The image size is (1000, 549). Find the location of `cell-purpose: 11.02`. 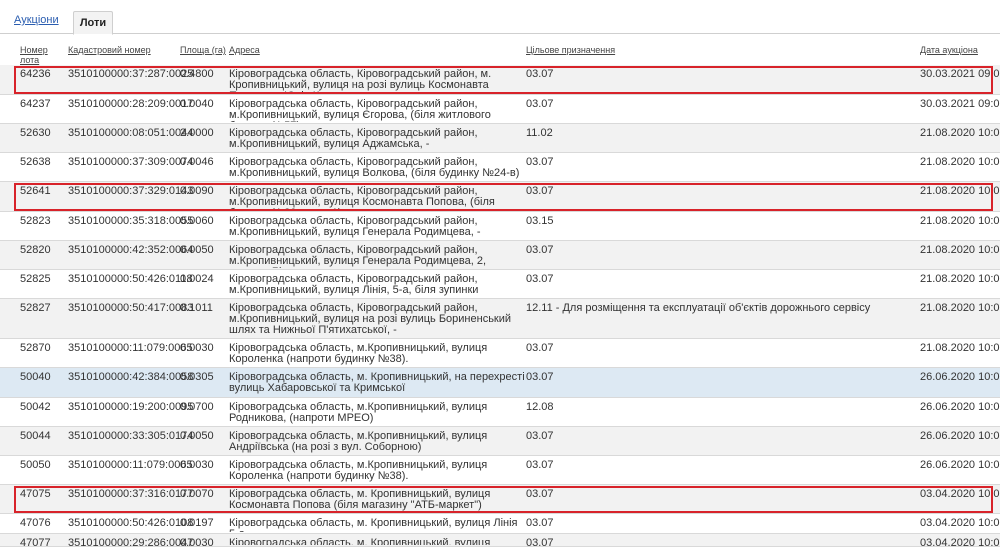

cell-purpose: 11.02 is located at coordinates (539, 133).